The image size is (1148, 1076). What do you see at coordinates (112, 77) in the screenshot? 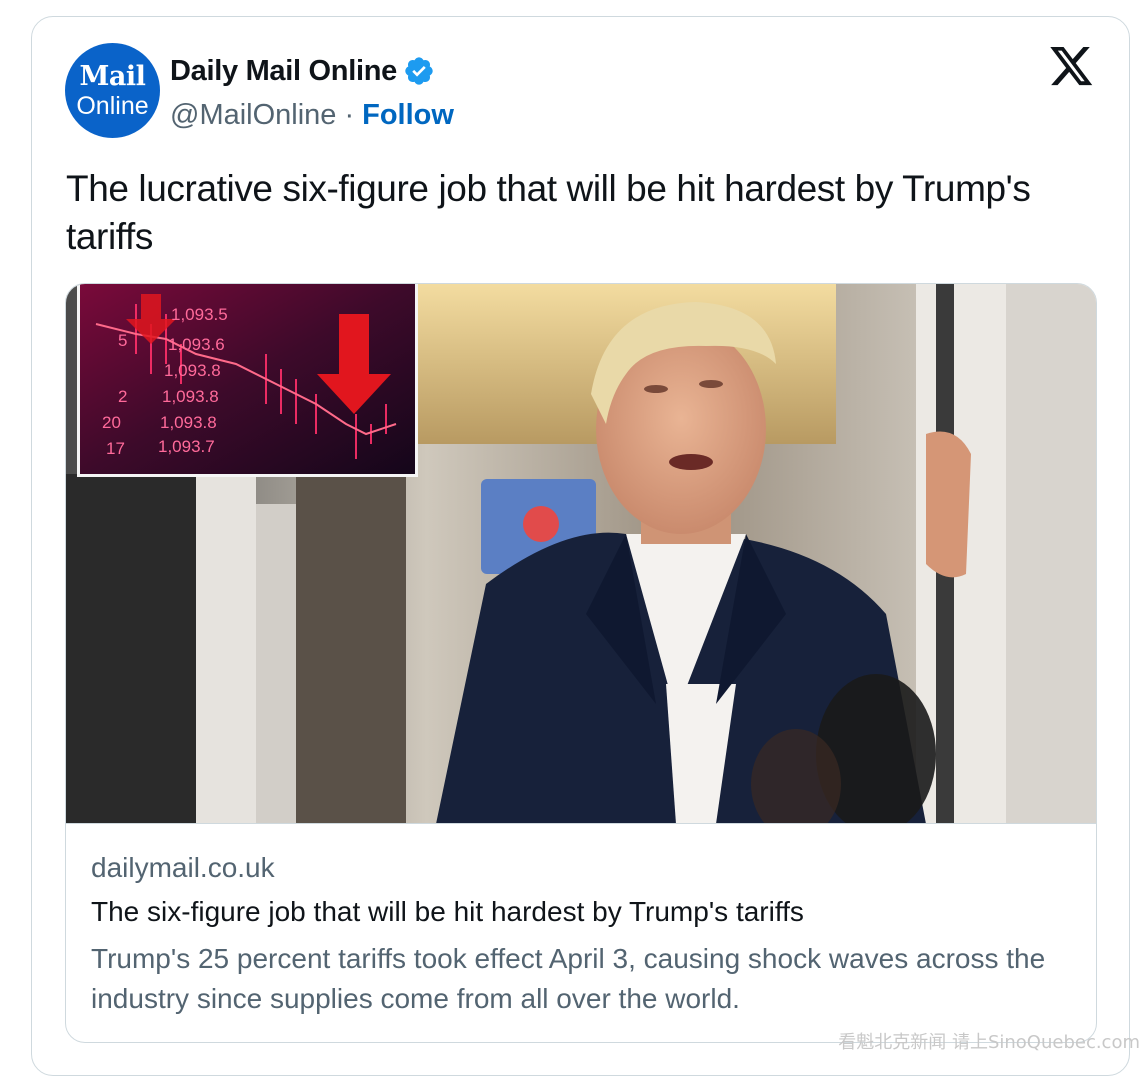
I see `avatar-mail-text: Mail` at bounding box center [112, 77].